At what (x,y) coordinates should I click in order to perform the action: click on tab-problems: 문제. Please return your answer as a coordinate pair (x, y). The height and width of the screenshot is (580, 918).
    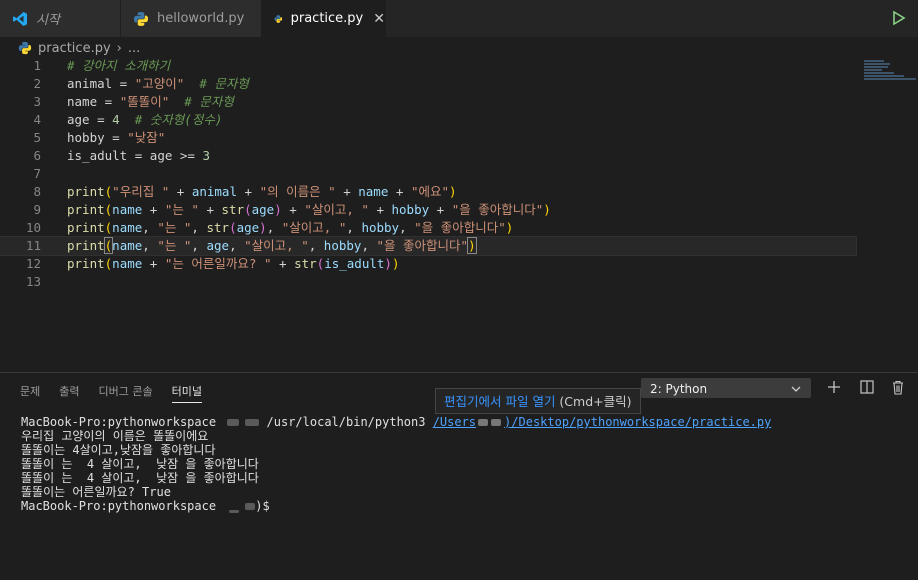
    Looking at the image, I should click on (30, 393).